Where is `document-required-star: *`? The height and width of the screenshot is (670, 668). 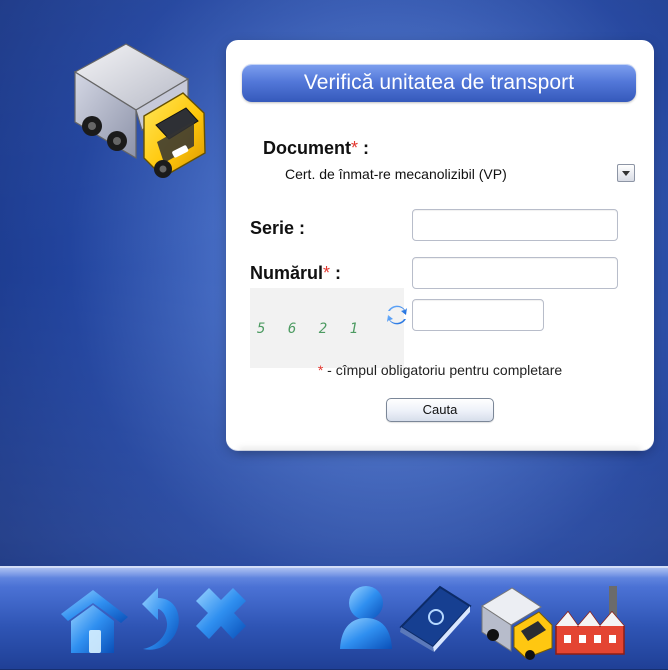 document-required-star: * is located at coordinates (355, 148).